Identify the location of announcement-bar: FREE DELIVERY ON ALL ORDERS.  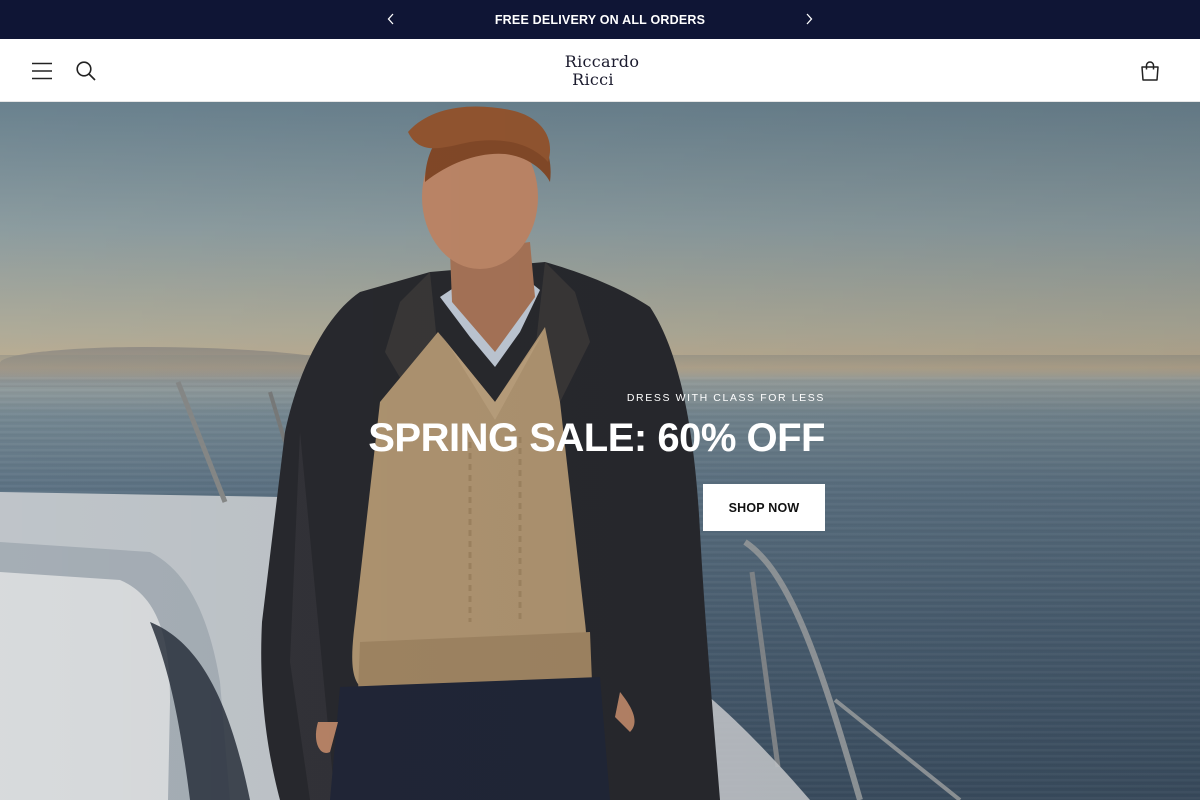
(600, 19).